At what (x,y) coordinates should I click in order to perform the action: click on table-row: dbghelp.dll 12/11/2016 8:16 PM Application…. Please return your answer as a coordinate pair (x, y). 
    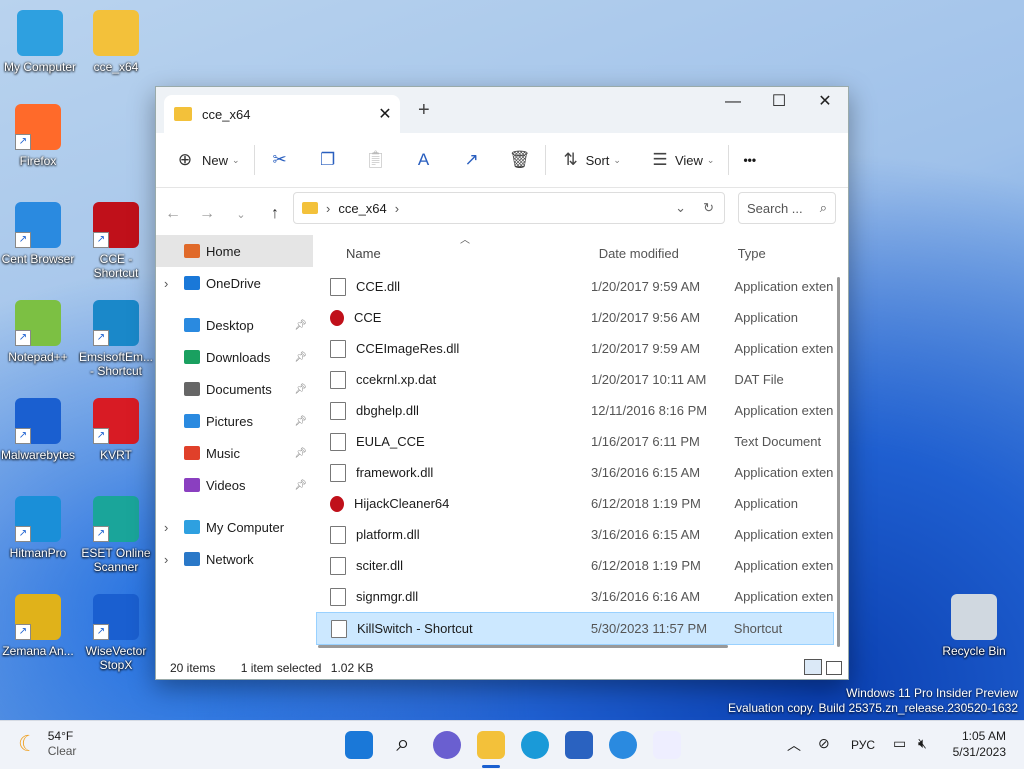
    Looking at the image, I should click on (575, 410).